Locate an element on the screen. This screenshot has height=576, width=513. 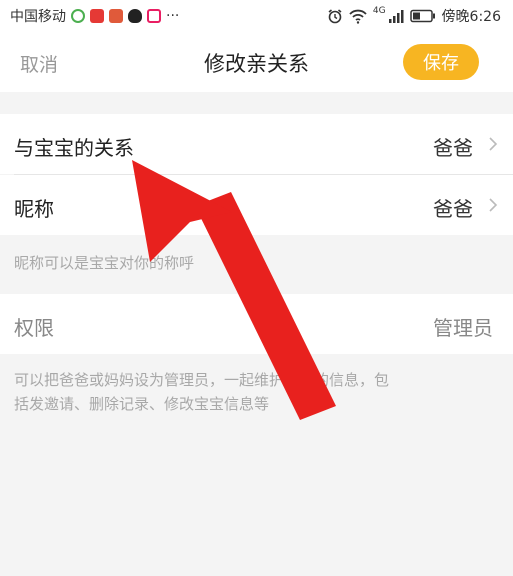
battery-icon is located at coordinates (422, 16).